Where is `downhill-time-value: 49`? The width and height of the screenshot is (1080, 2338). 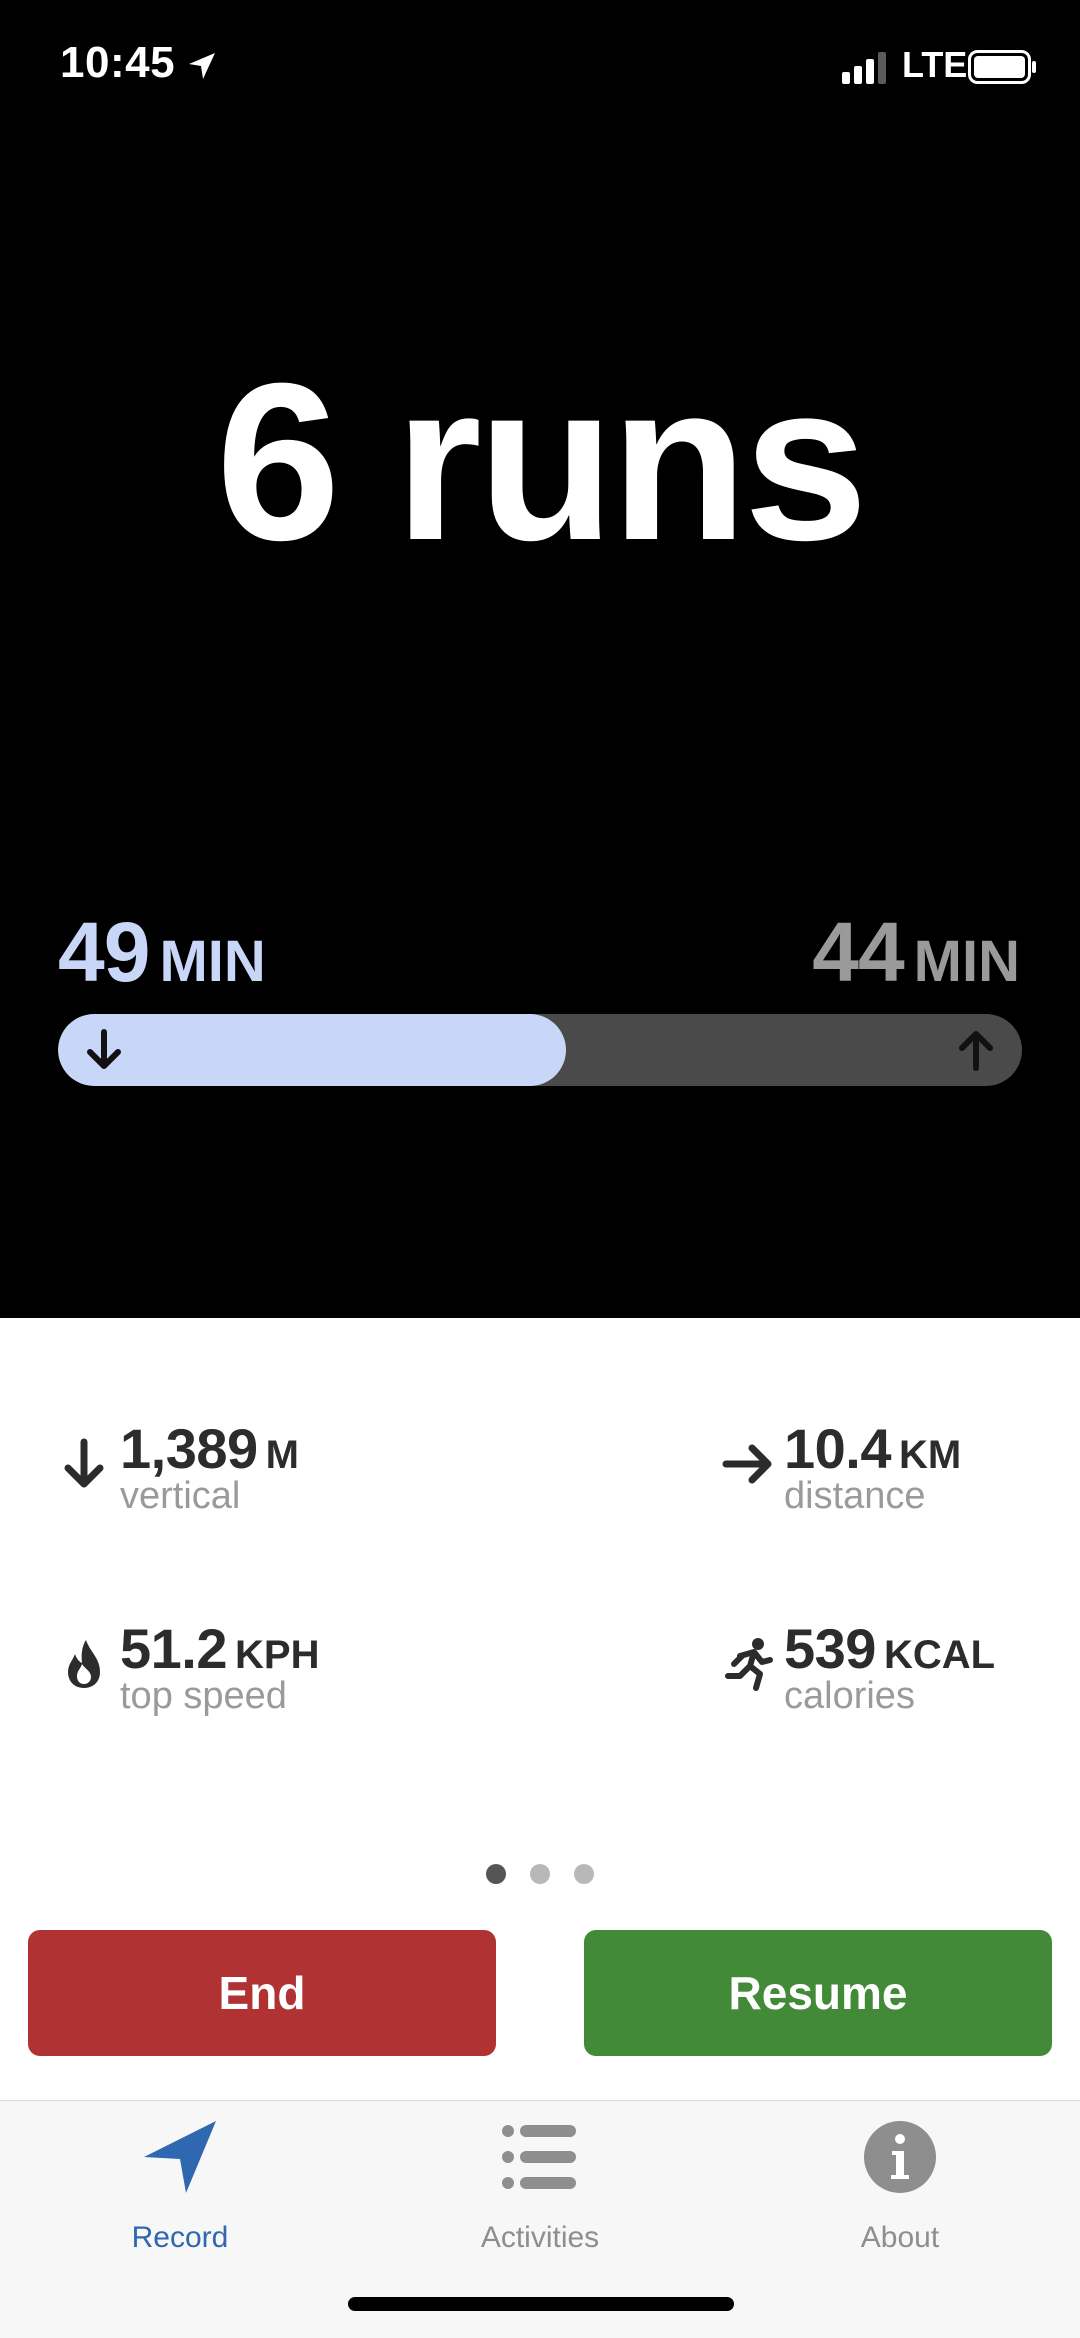 downhill-time-value: 49 is located at coordinates (104, 952).